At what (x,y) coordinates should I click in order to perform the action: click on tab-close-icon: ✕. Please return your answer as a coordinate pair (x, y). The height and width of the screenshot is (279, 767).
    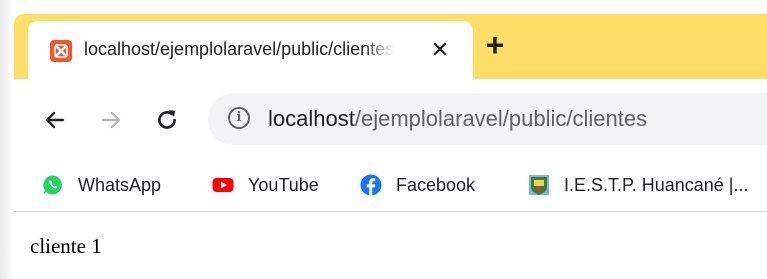
    Looking at the image, I should click on (440, 50).